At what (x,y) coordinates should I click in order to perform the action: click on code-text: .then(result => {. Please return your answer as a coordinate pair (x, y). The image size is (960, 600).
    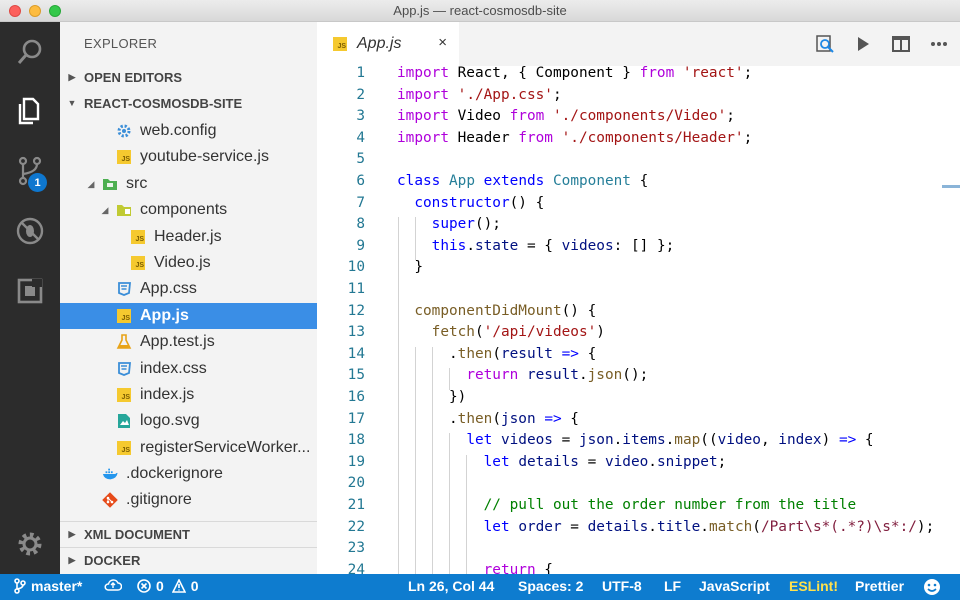
    Looking at the image, I should click on (497, 353).